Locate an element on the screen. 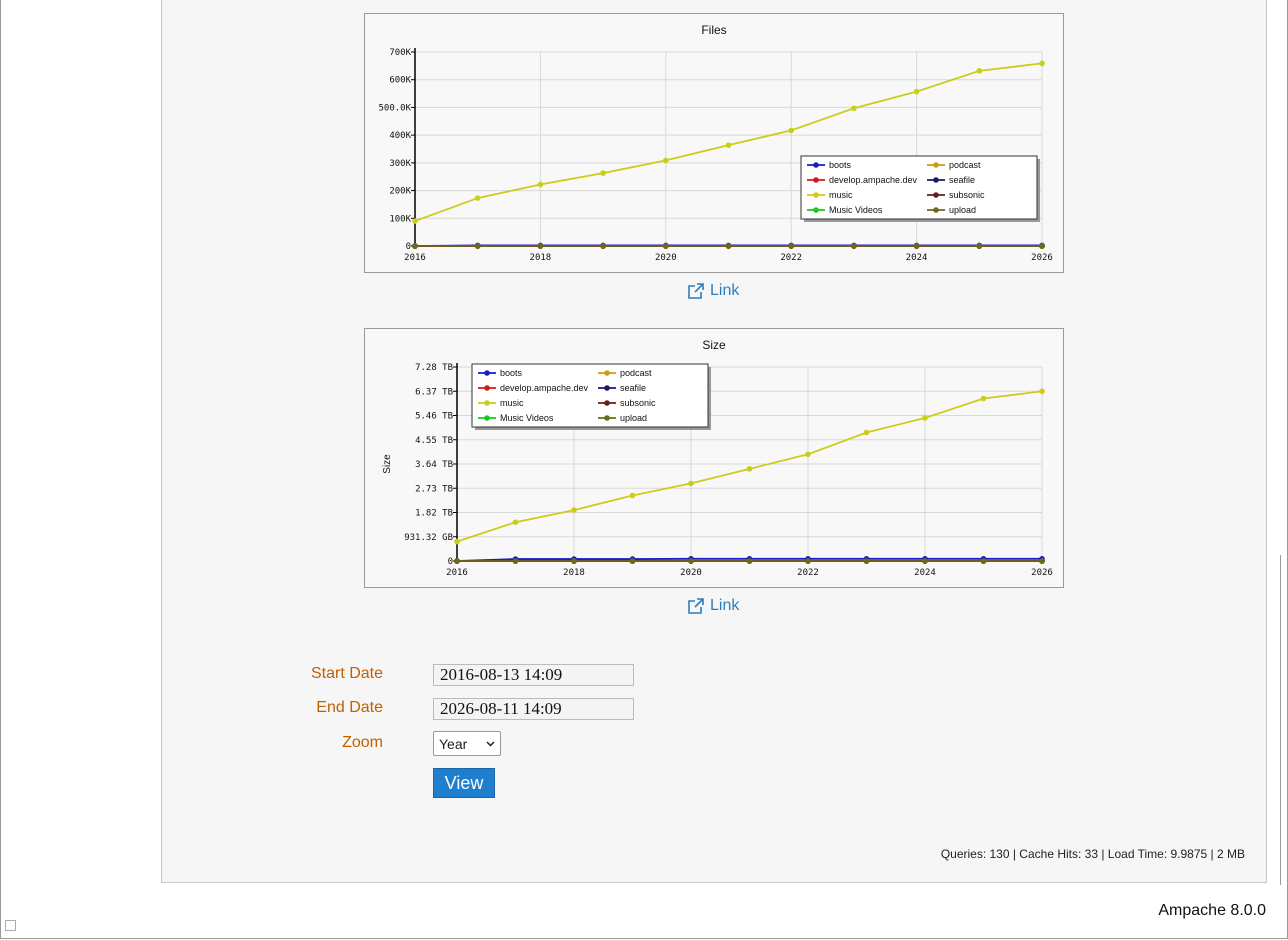 This screenshot has width=1288, height=940. zoom-select-value: Year is located at coordinates (453, 743).